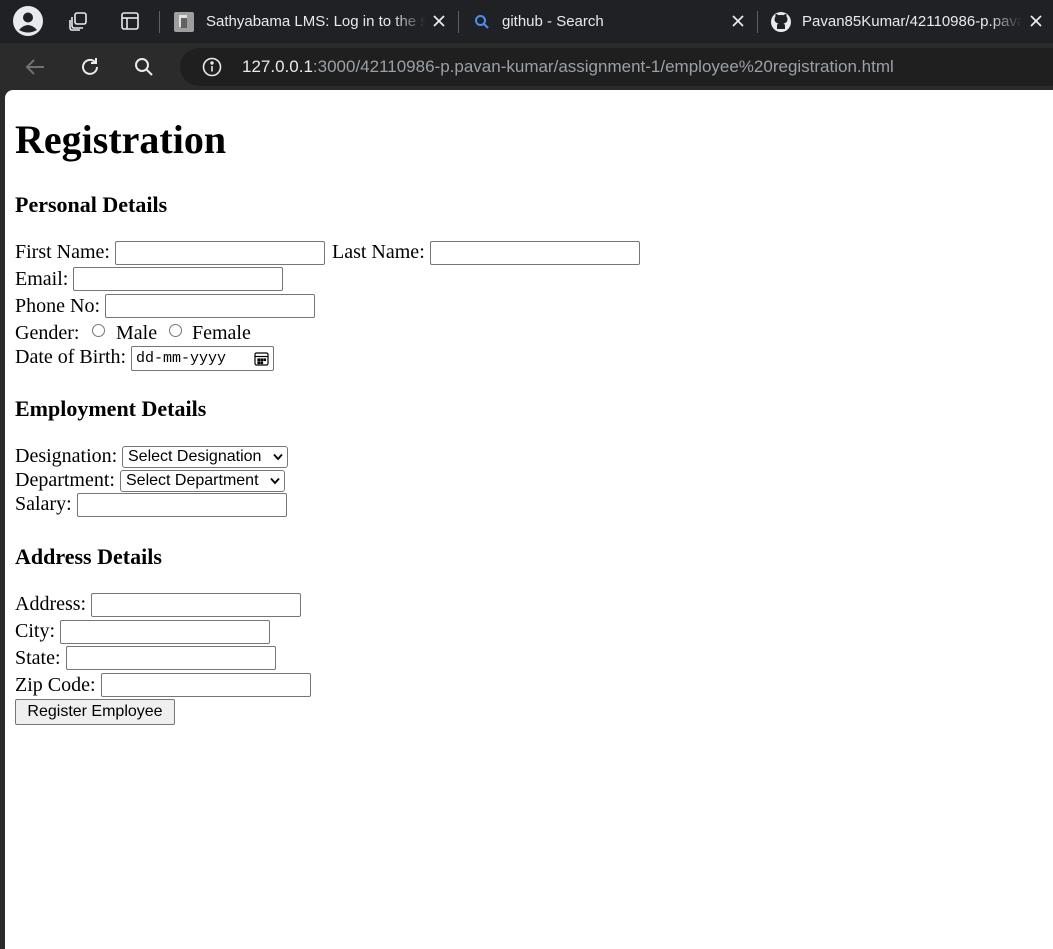  I want to click on gender-label: Gender:, so click(47, 333).